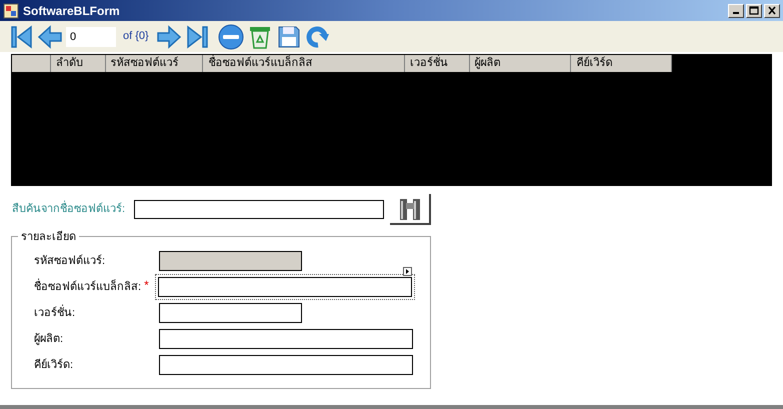  I want to click on maximize-icon, so click(754, 10).